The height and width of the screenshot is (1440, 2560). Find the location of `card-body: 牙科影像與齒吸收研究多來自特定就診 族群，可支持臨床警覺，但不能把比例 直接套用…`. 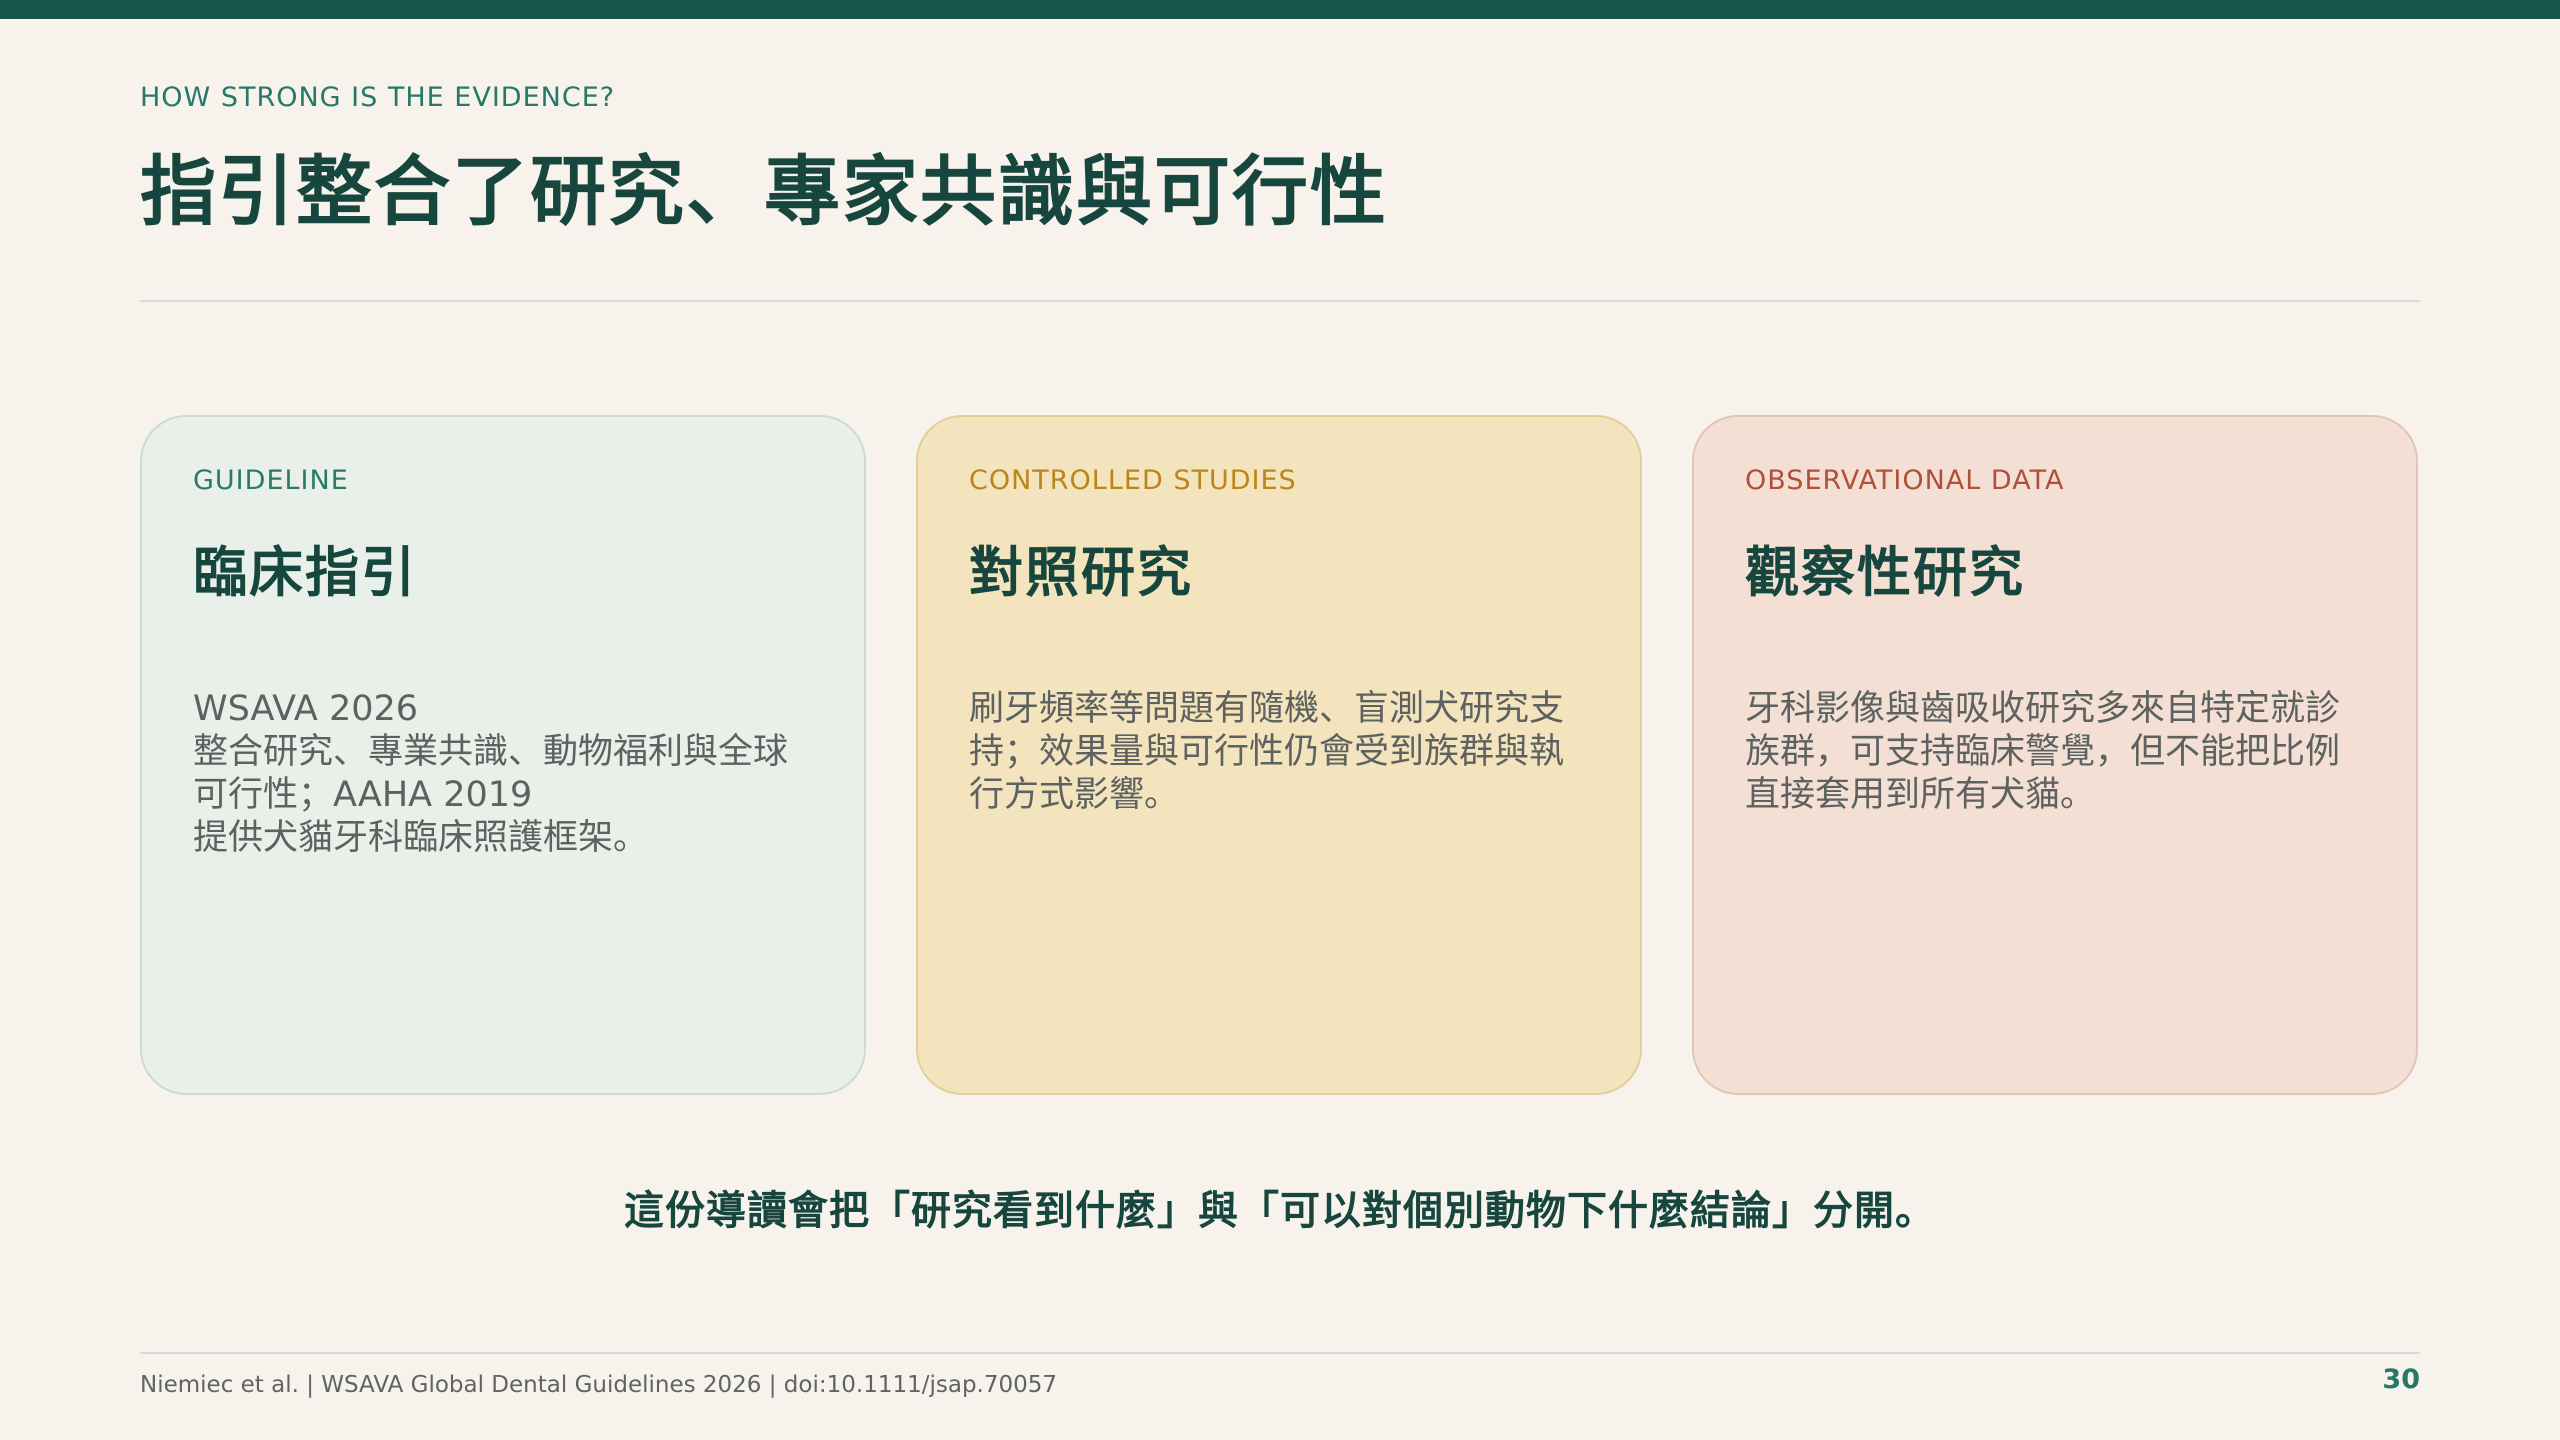

card-body: 牙科影像與齒吸收研究多來自特定就診 族群，可支持臨床警覺，但不能把比例 直接套用… is located at coordinates (2043, 752).